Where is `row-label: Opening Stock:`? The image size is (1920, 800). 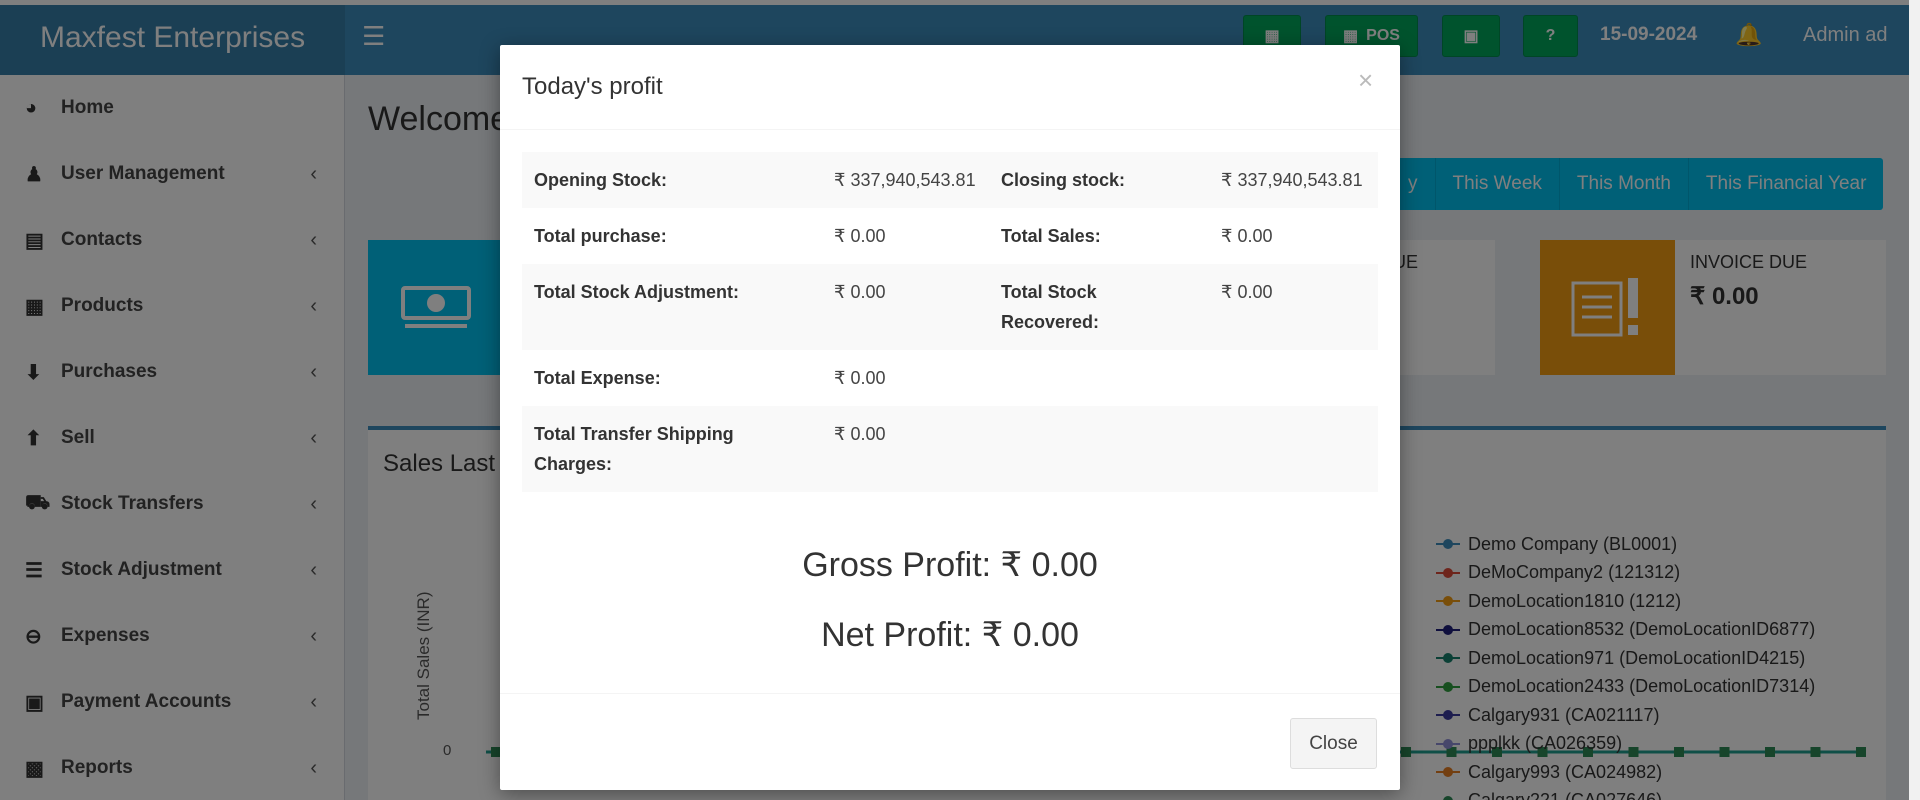
row-label: Opening Stock: is located at coordinates (672, 180).